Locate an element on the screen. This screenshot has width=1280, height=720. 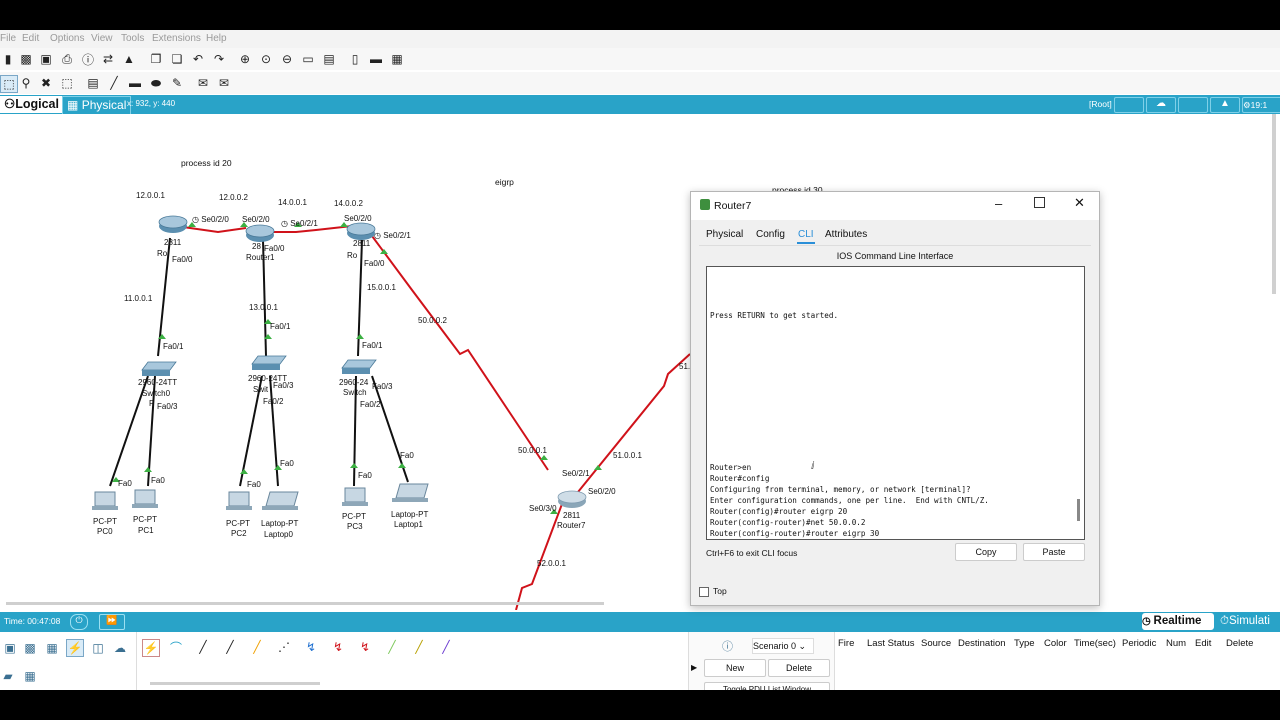
col-destination: Destination is located at coordinates (982, 643).